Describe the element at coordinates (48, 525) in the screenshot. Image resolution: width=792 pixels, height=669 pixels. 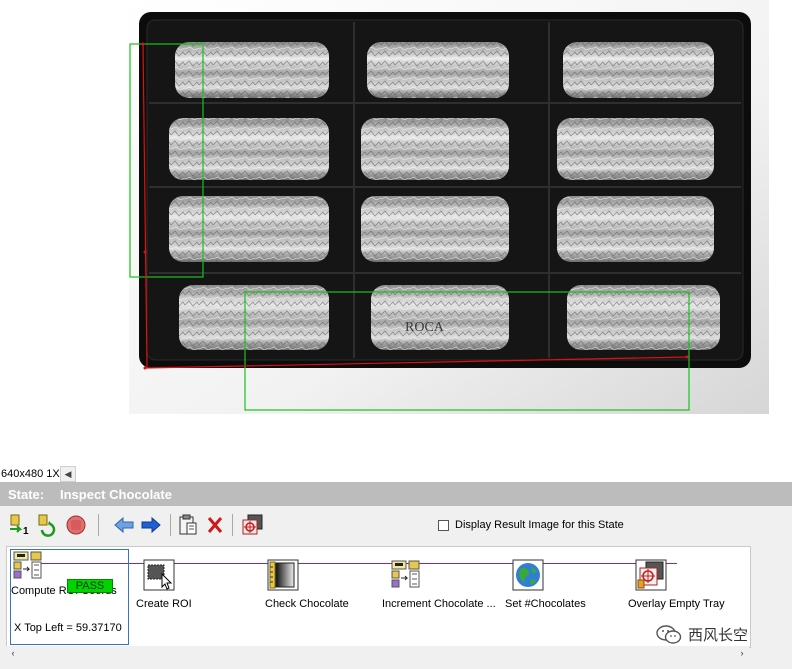
I see `run-loop-icon` at that location.